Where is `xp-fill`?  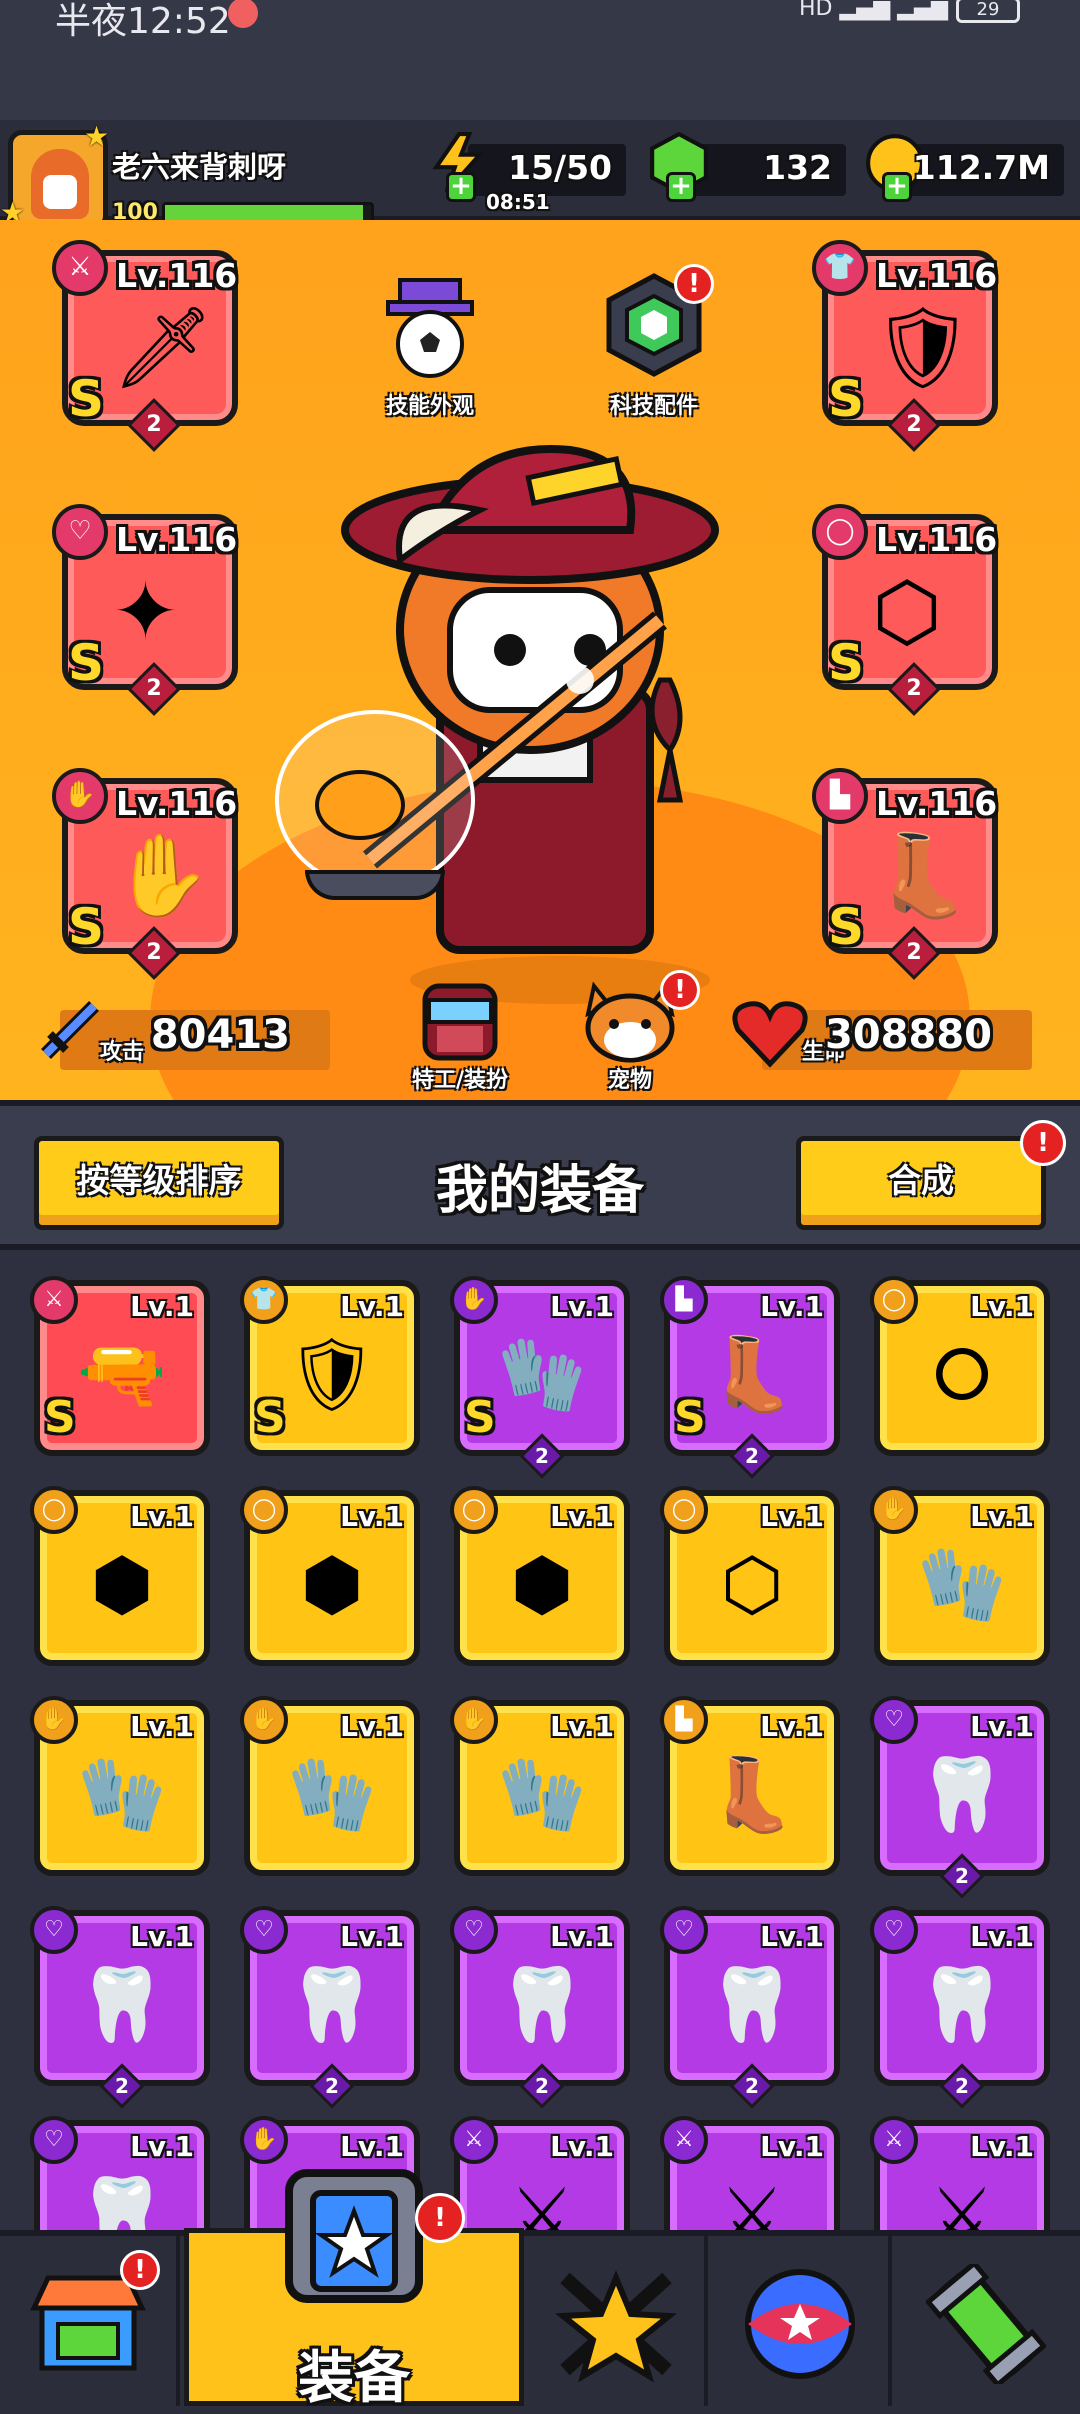
xp-fill is located at coordinates (264, 213).